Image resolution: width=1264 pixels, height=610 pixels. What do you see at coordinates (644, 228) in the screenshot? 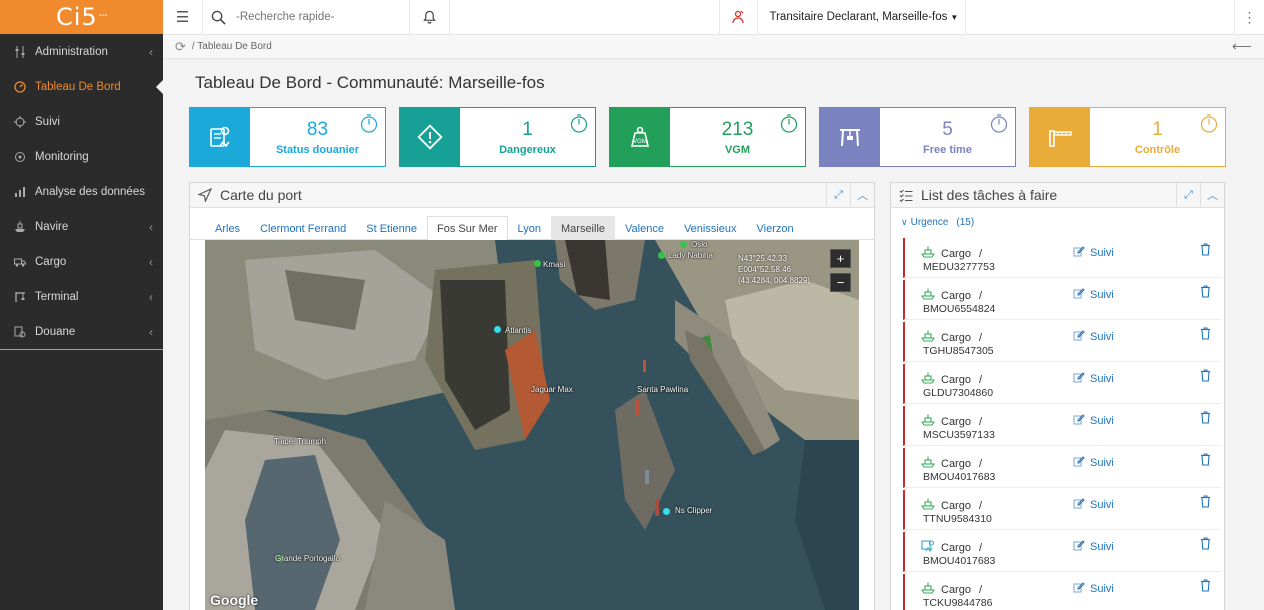
I see `tab-valence: Valence` at bounding box center [644, 228].